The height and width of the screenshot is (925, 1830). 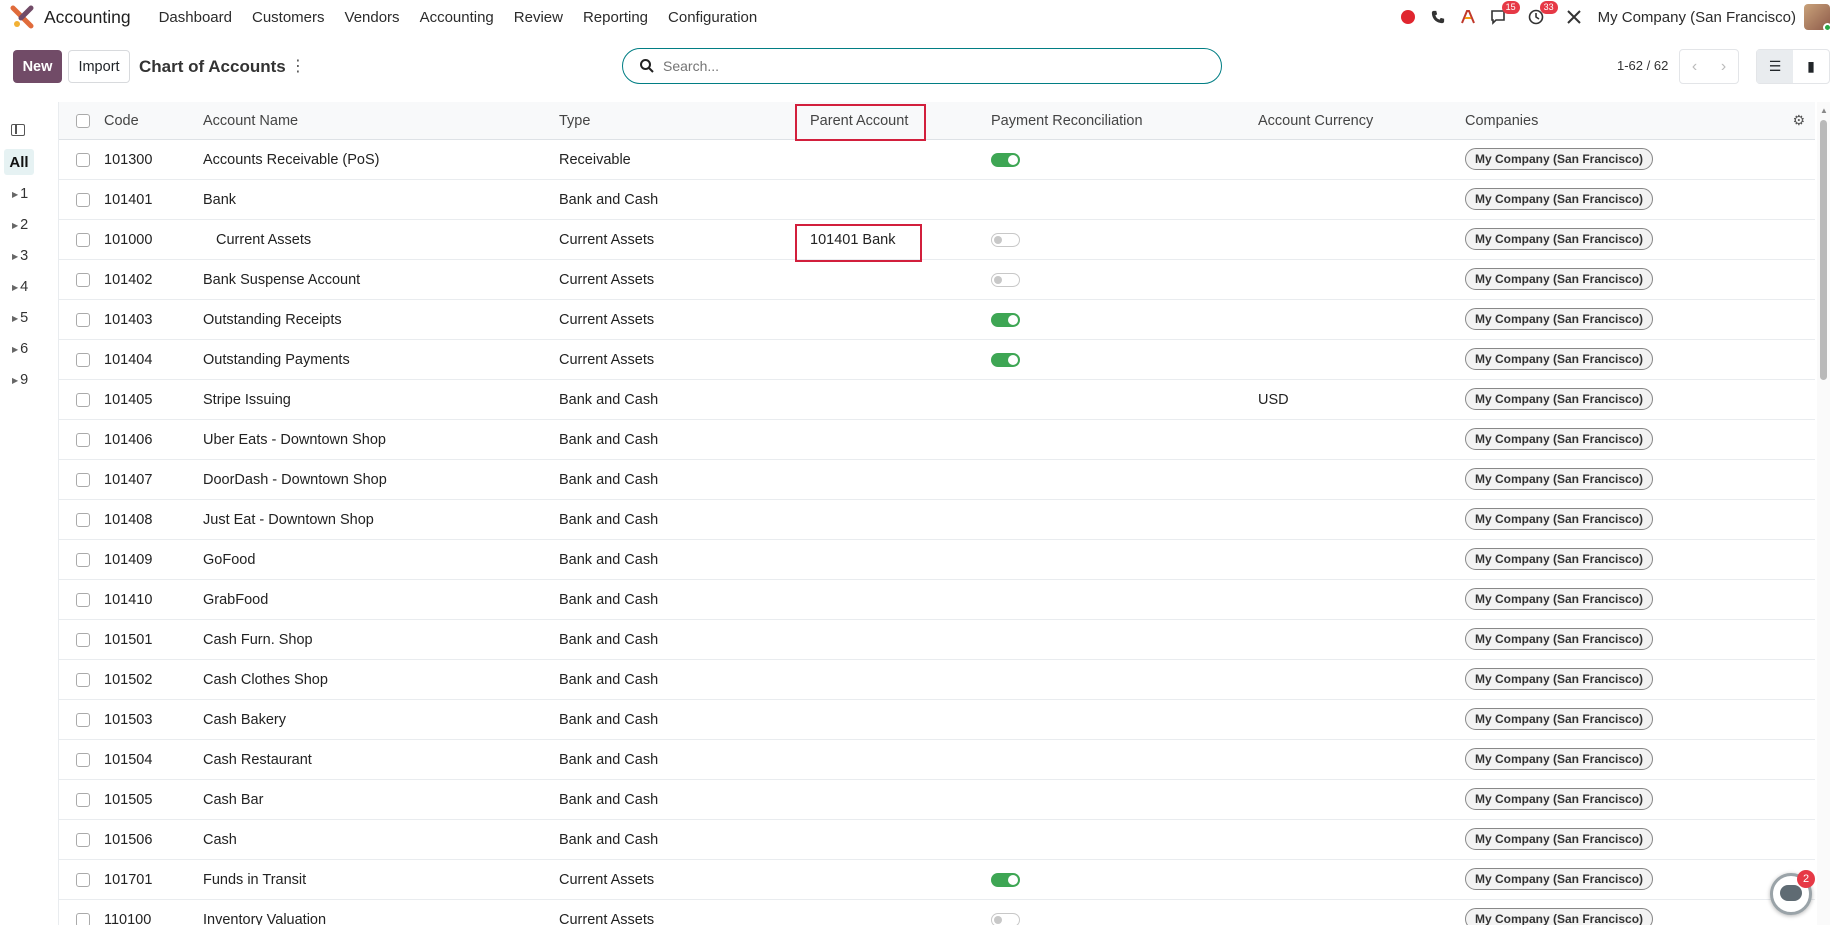 What do you see at coordinates (595, 160) in the screenshot?
I see `cell-type: Receivable` at bounding box center [595, 160].